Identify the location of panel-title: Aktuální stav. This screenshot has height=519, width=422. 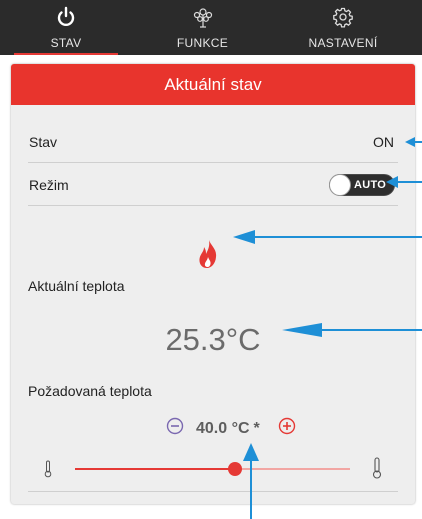
(213, 84).